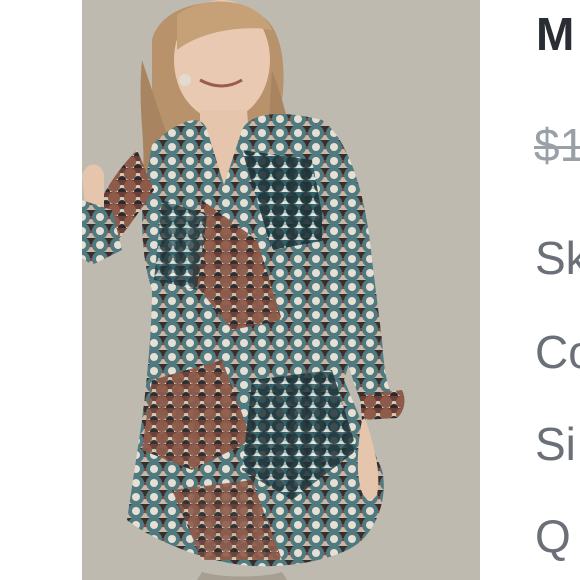 The width and height of the screenshot is (580, 580). Describe the element at coordinates (555, 444) in the screenshot. I see `size-label: Si` at that location.